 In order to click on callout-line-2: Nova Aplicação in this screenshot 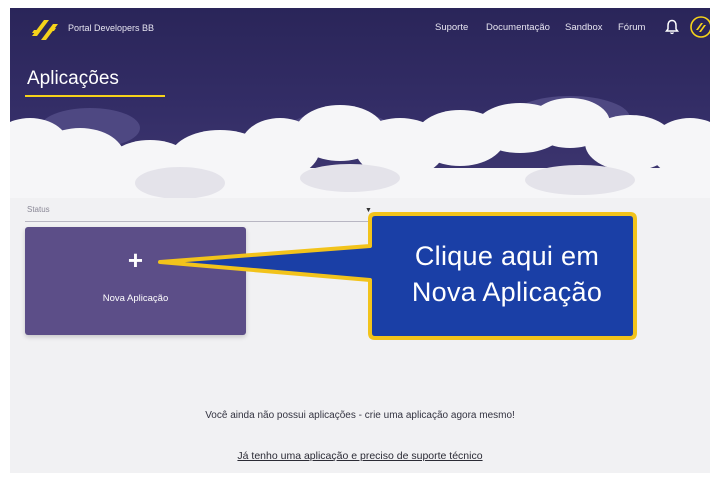, I will do `click(507, 292)`.